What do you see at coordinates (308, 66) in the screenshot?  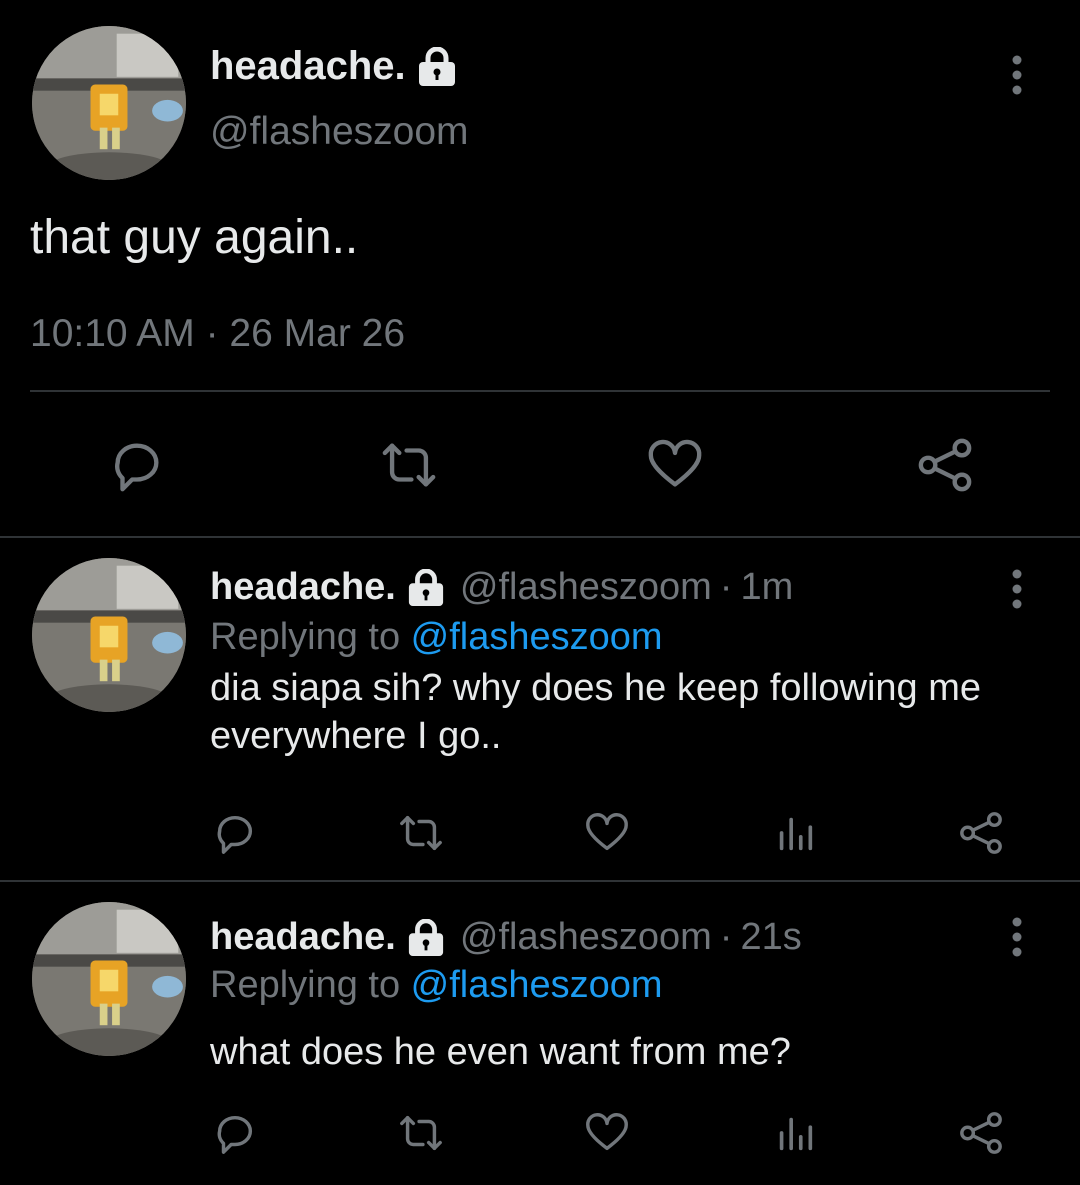 I see `display-name-text: headache.` at bounding box center [308, 66].